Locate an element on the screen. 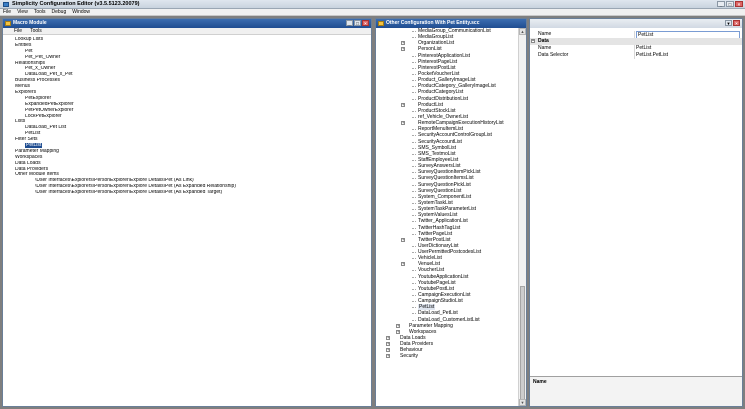  config-tree-item-label: SurveyQuestionItemsList is located at coordinates (446, 178).